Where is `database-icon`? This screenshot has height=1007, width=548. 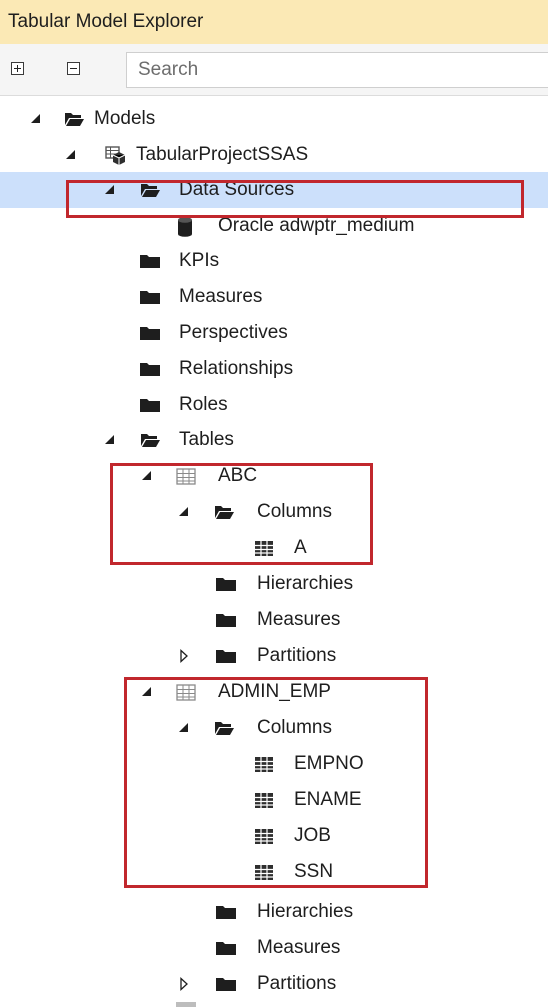 database-icon is located at coordinates (185, 226).